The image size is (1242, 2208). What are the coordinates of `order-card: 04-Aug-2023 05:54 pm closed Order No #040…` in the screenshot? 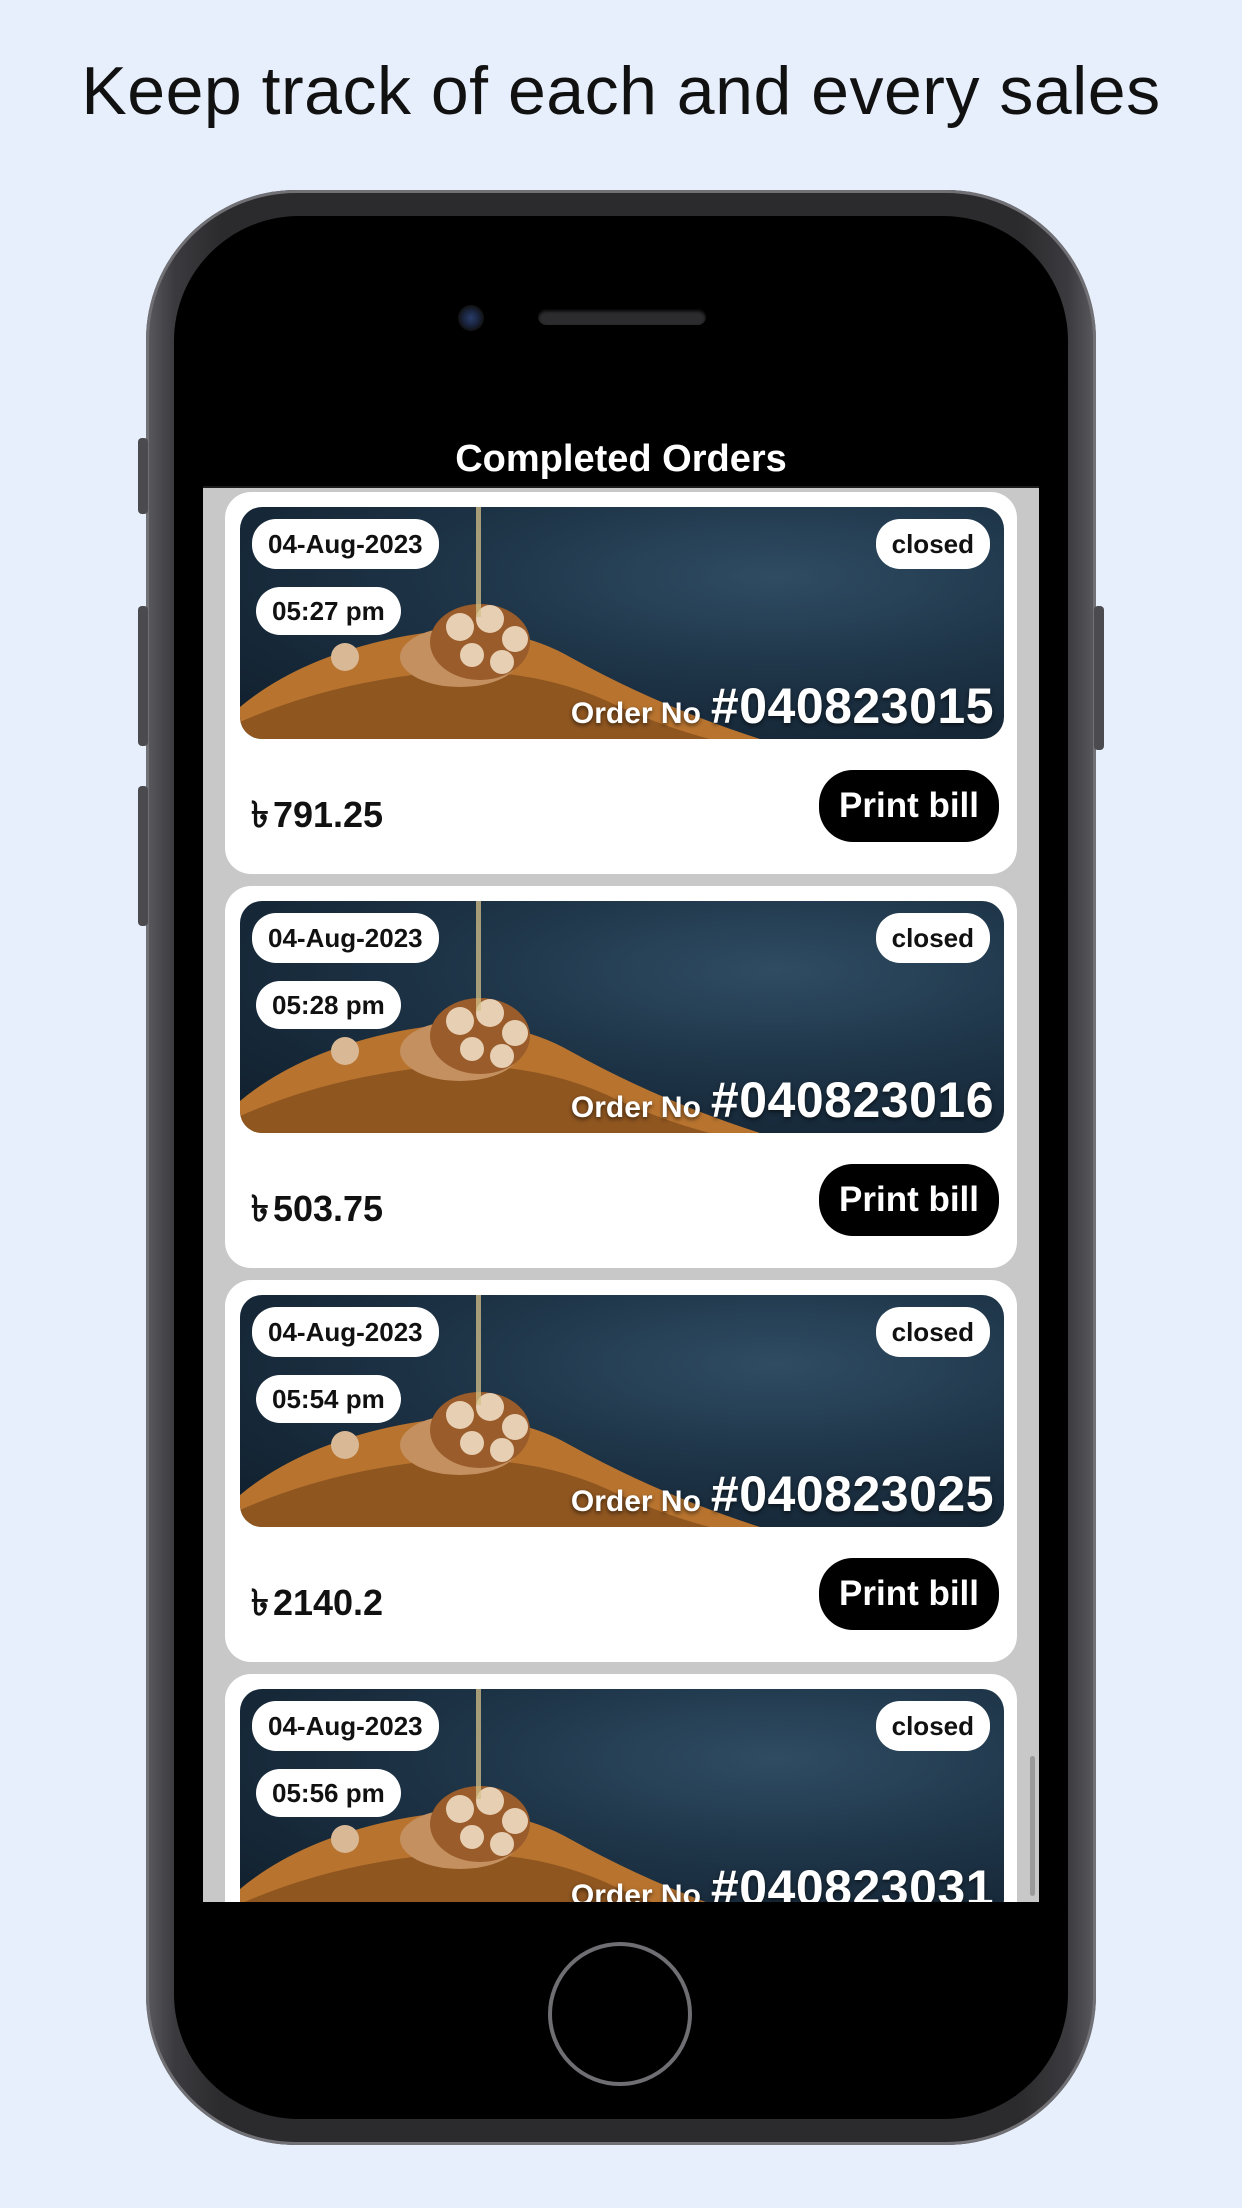 It's located at (621, 1471).